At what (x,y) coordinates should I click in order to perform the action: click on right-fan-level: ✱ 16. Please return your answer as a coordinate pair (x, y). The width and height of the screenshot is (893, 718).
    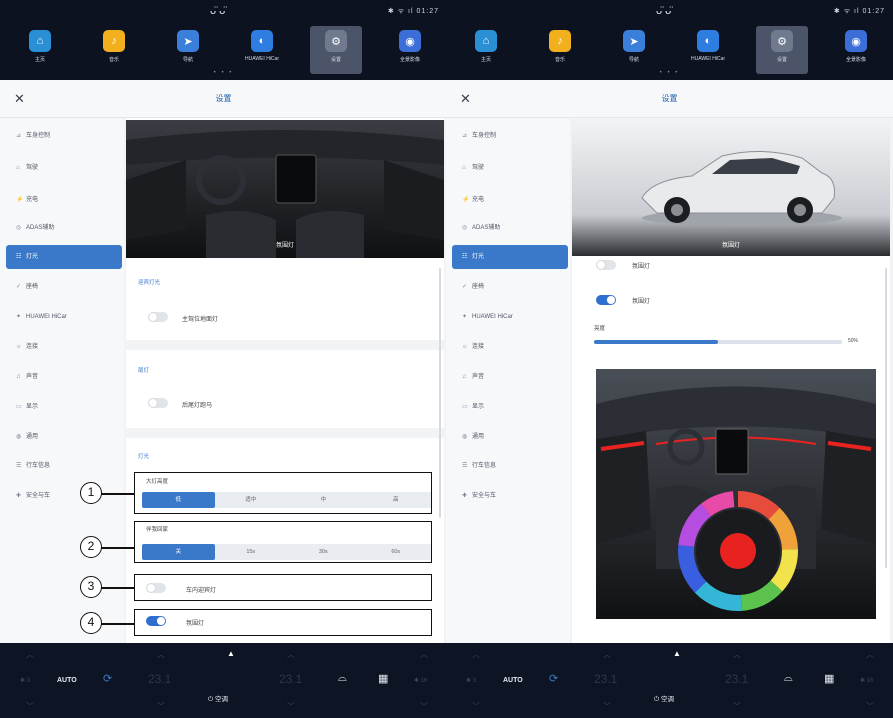
    Looking at the image, I should click on (421, 681).